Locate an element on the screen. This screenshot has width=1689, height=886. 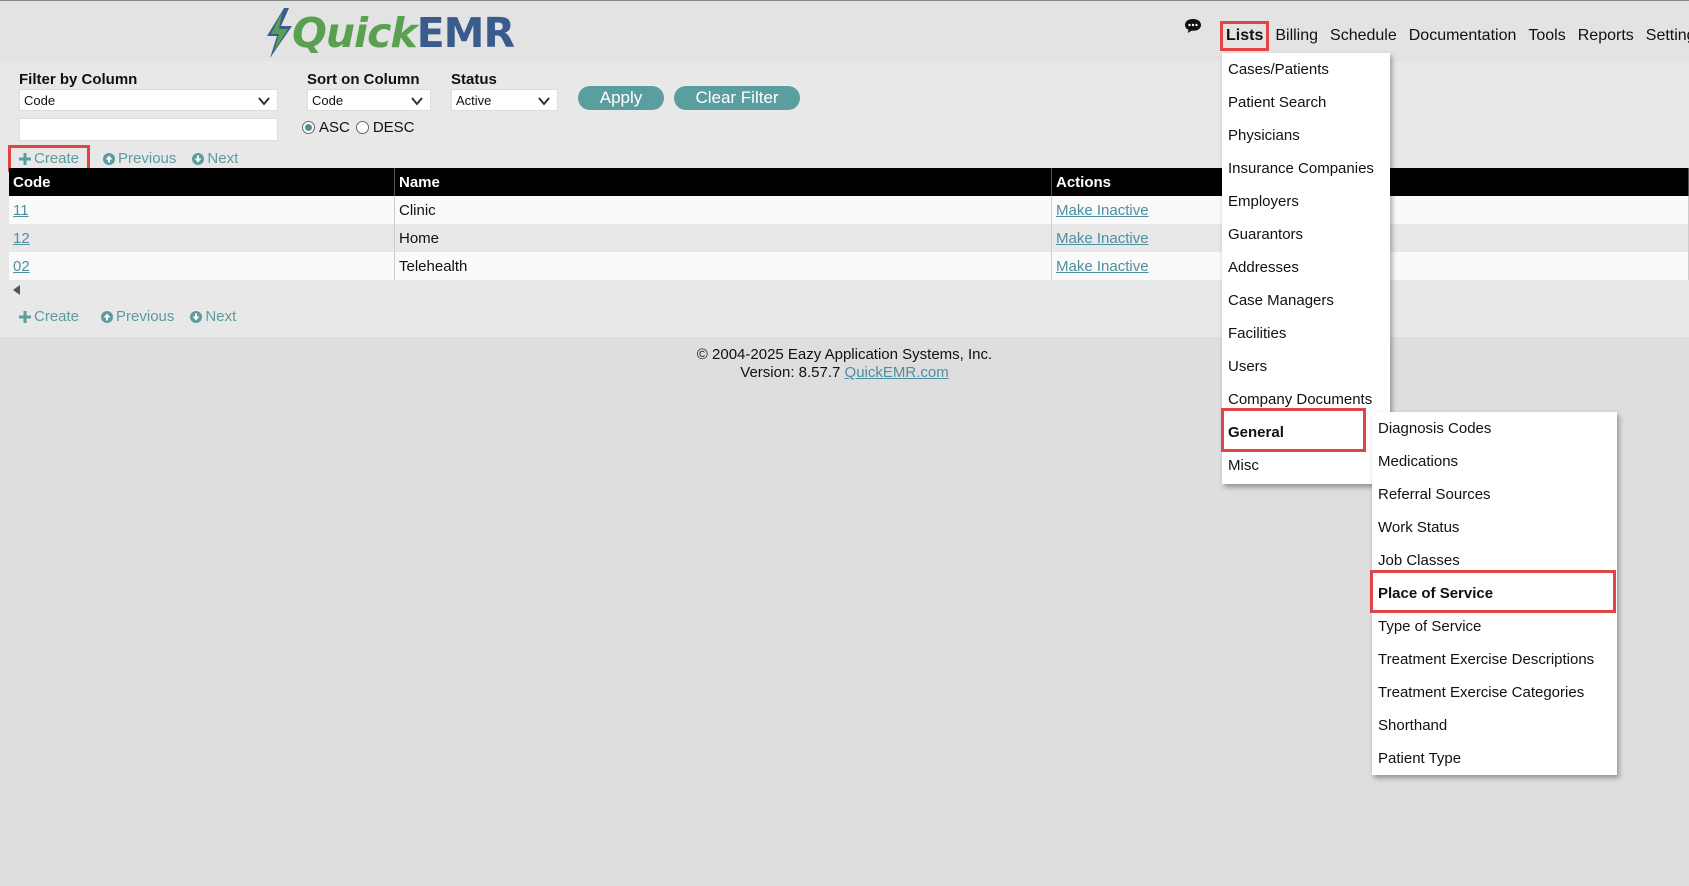
submenu-item-diagnosis-codes: Diagnosis Codes is located at coordinates (1434, 428).